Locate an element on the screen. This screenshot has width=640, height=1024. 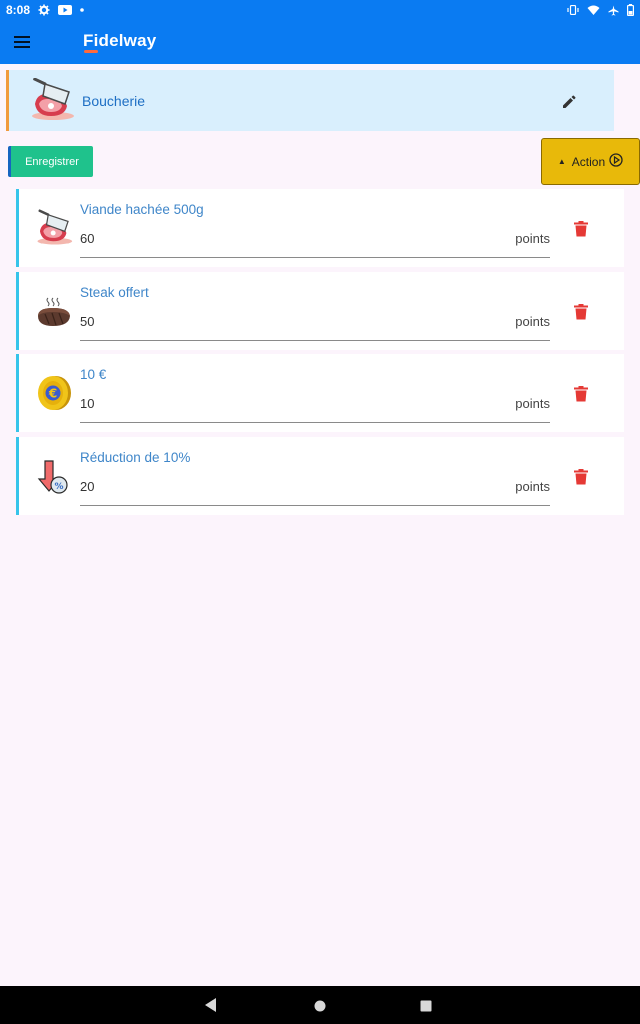
hamburger-menu-icon is located at coordinates (22, 42).